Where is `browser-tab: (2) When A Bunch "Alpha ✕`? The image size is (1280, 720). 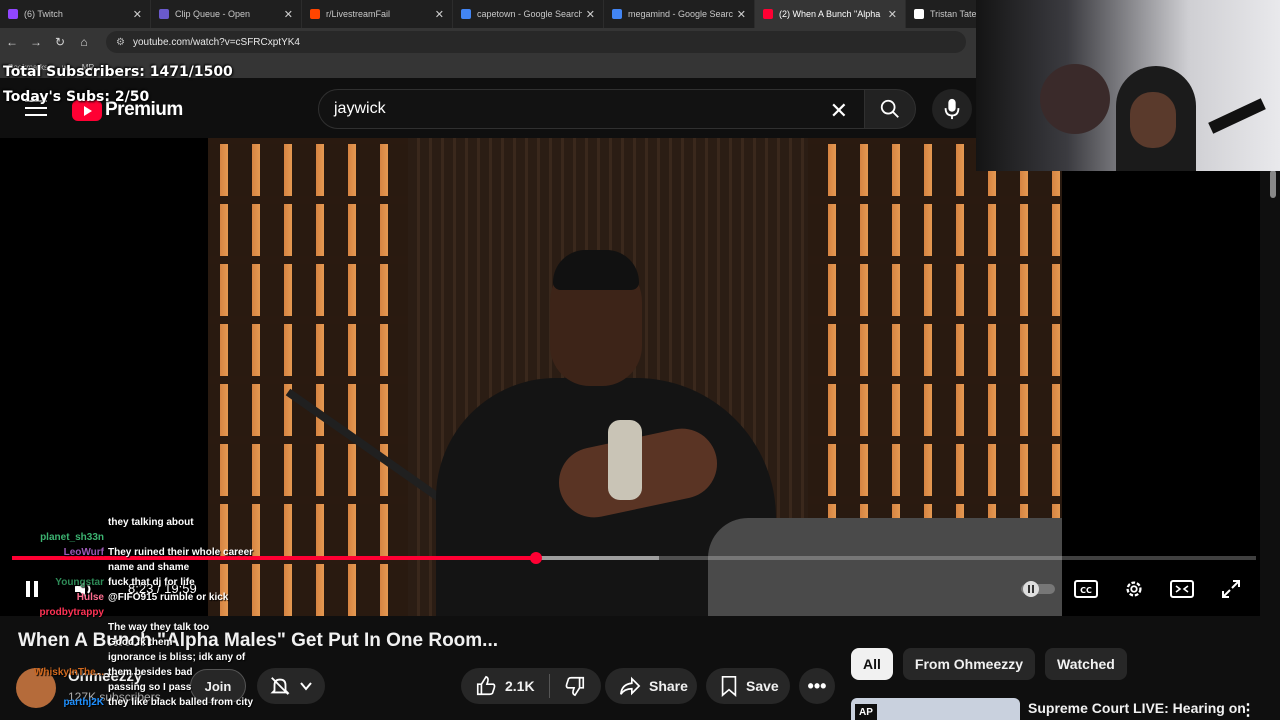 browser-tab: (2) When A Bunch "Alpha ✕ is located at coordinates (830, 14).